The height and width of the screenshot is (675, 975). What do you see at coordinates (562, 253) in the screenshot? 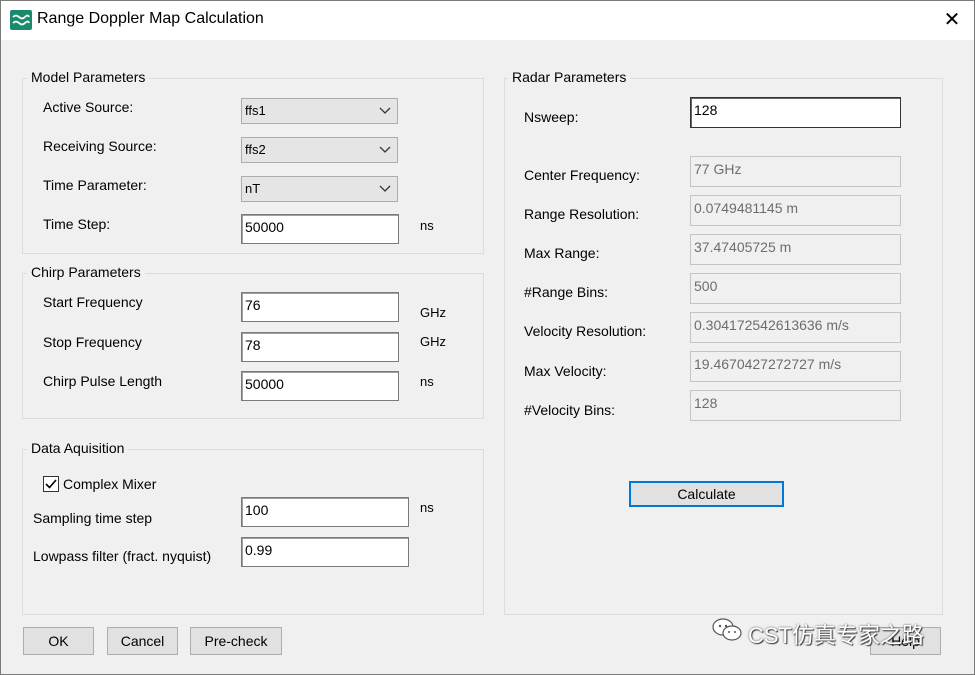
I see `max-range-label: Max Range:` at bounding box center [562, 253].